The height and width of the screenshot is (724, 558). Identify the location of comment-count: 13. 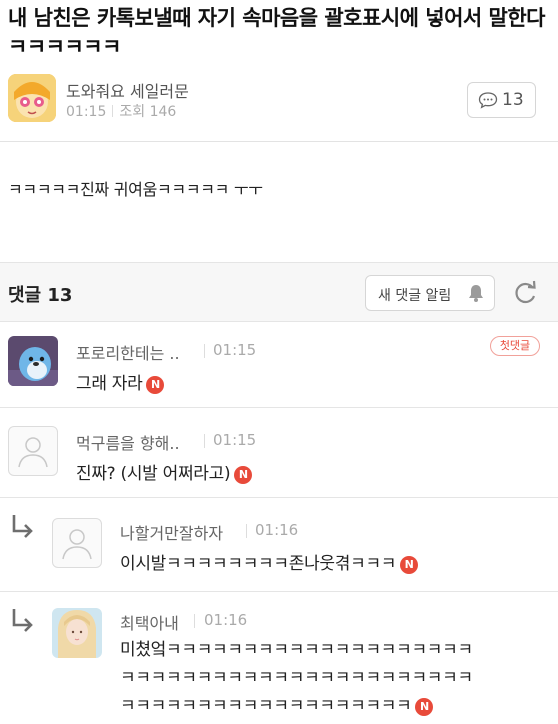
(513, 100).